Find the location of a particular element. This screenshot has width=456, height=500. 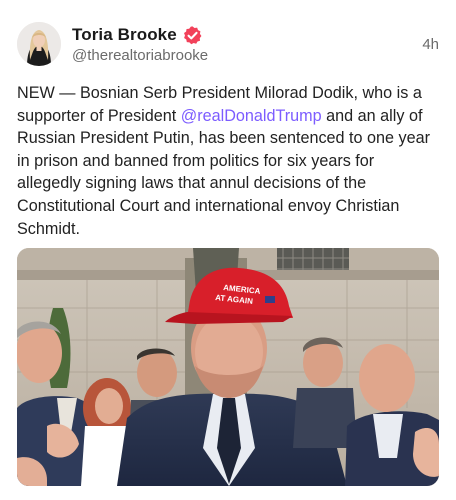

post-timestamp: 4h is located at coordinates (430, 44).